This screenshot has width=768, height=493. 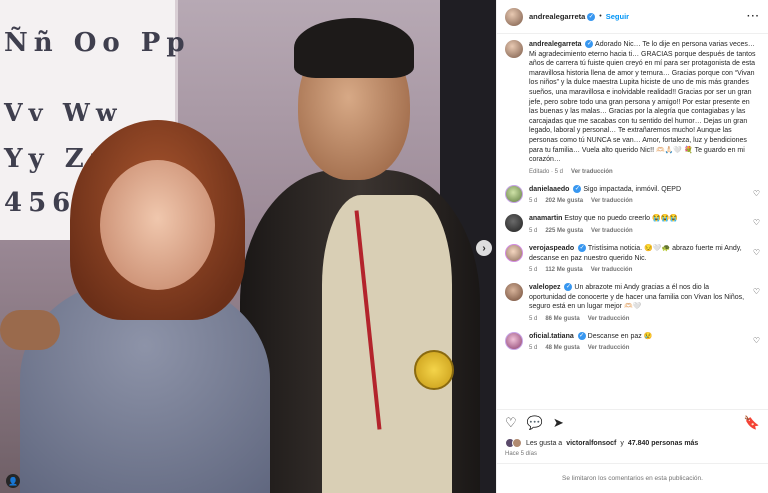 I want to click on board-row: Ññ Oo Pp, so click(x=97, y=43).